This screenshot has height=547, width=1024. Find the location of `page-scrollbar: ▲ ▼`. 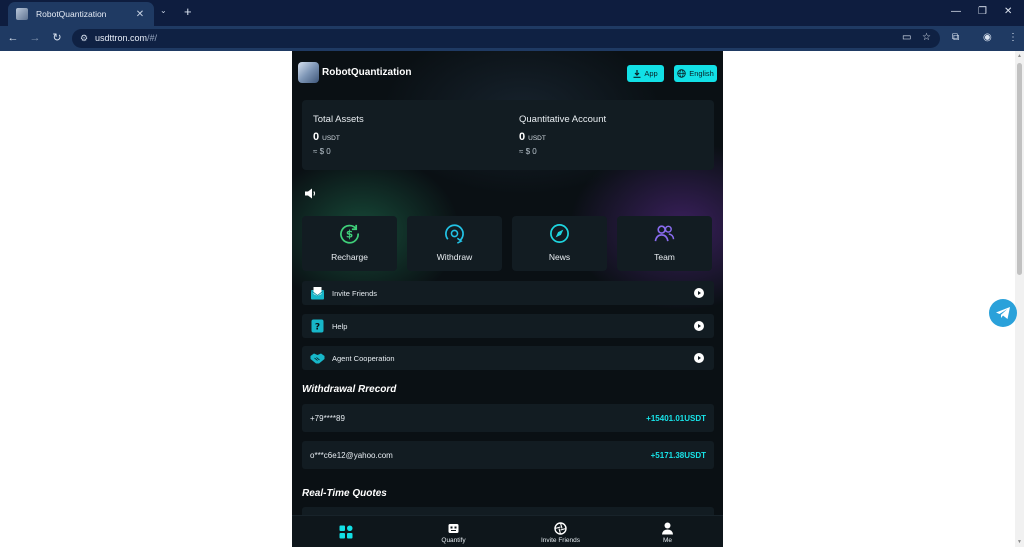

page-scrollbar: ▲ ▼ is located at coordinates (1019, 299).